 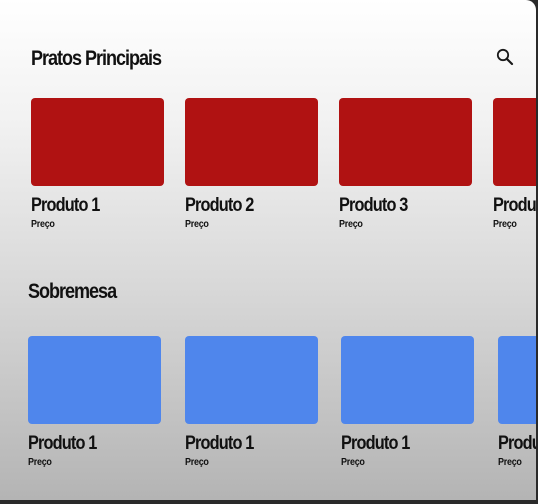 I want to click on search-button, so click(x=505, y=57).